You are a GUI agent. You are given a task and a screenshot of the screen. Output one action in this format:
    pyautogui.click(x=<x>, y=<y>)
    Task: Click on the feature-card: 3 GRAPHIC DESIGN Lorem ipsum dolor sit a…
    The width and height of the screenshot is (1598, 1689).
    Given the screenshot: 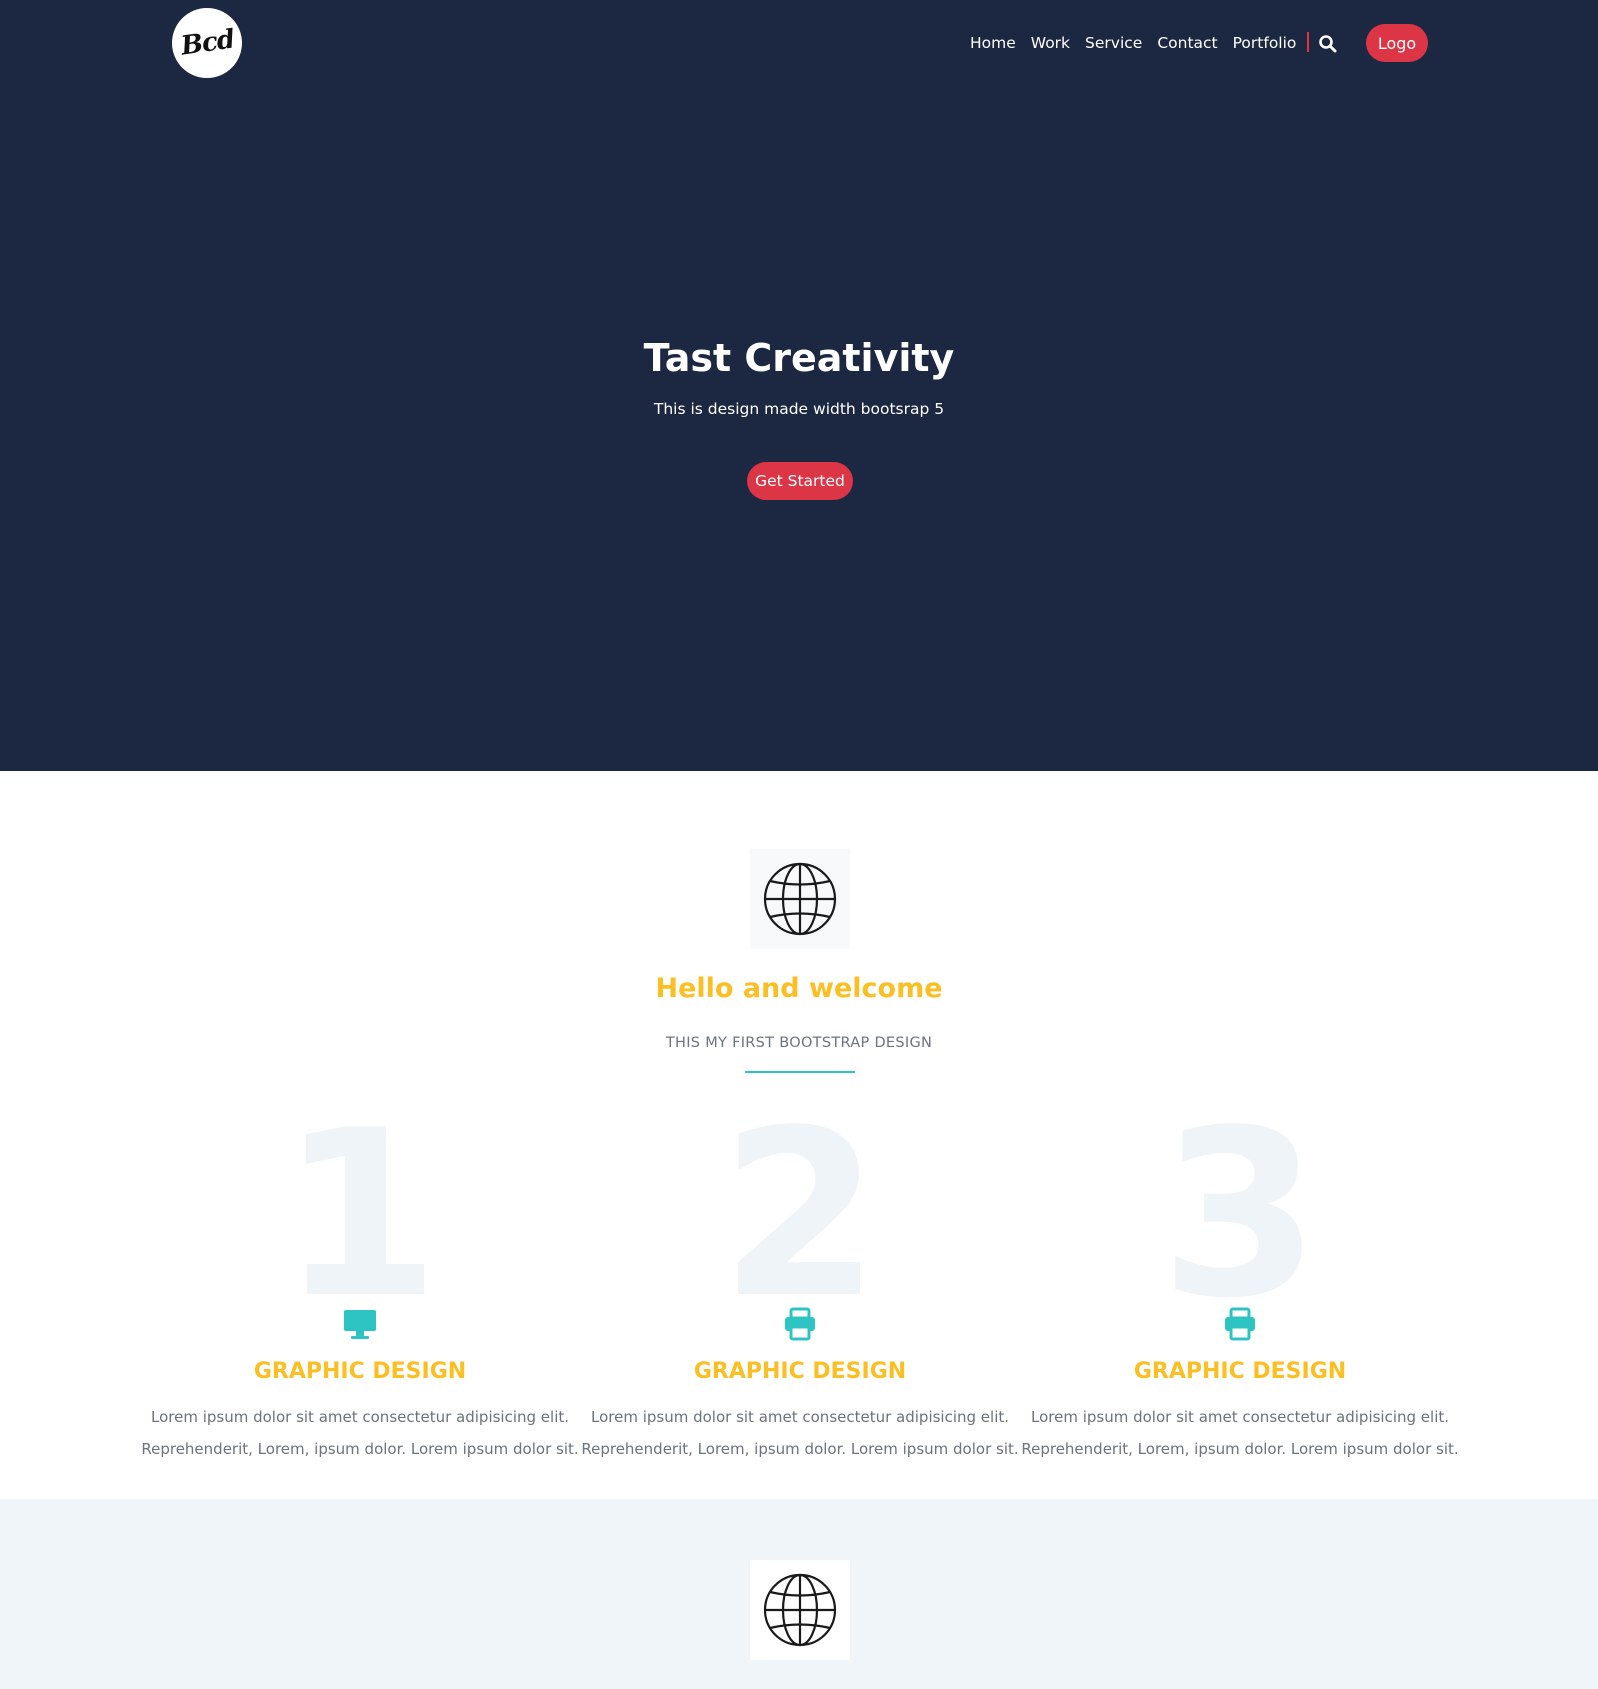 What is the action you would take?
    pyautogui.click(x=1240, y=1280)
    